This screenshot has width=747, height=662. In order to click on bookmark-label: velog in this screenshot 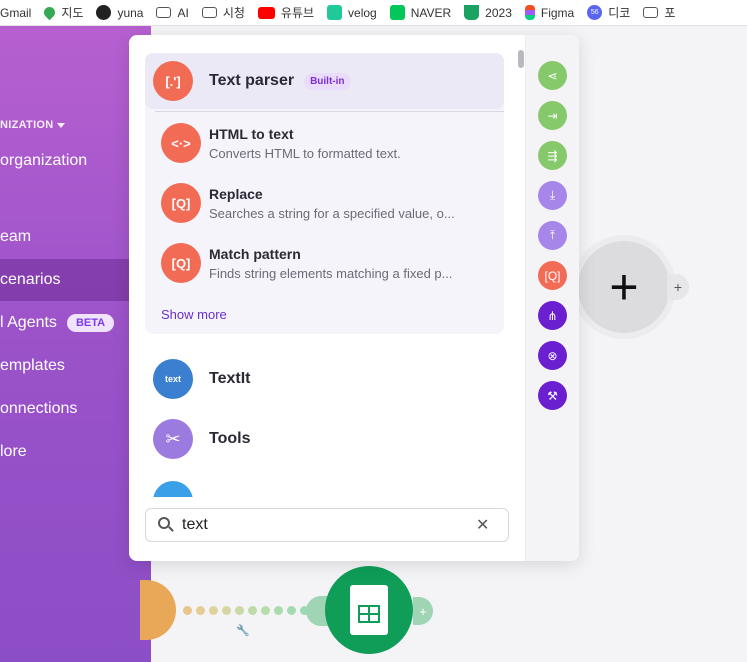, I will do `click(362, 12)`.